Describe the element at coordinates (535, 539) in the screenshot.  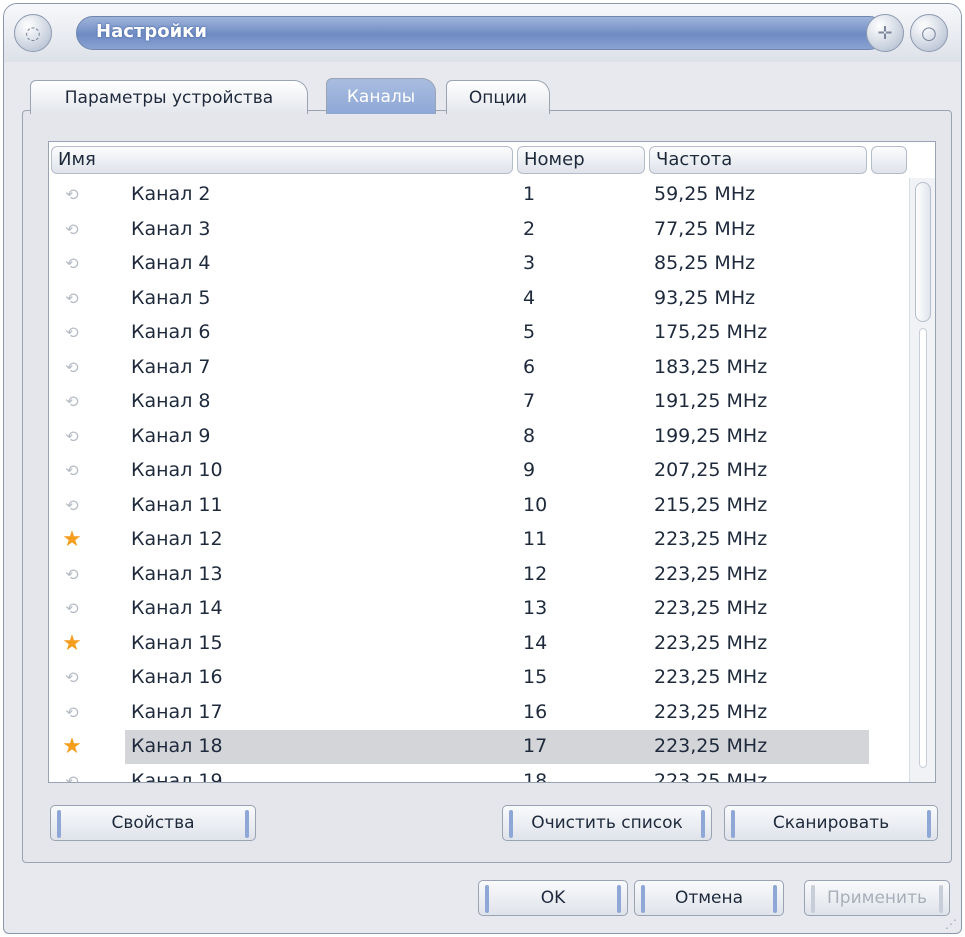
I see `channel-number: 11` at that location.